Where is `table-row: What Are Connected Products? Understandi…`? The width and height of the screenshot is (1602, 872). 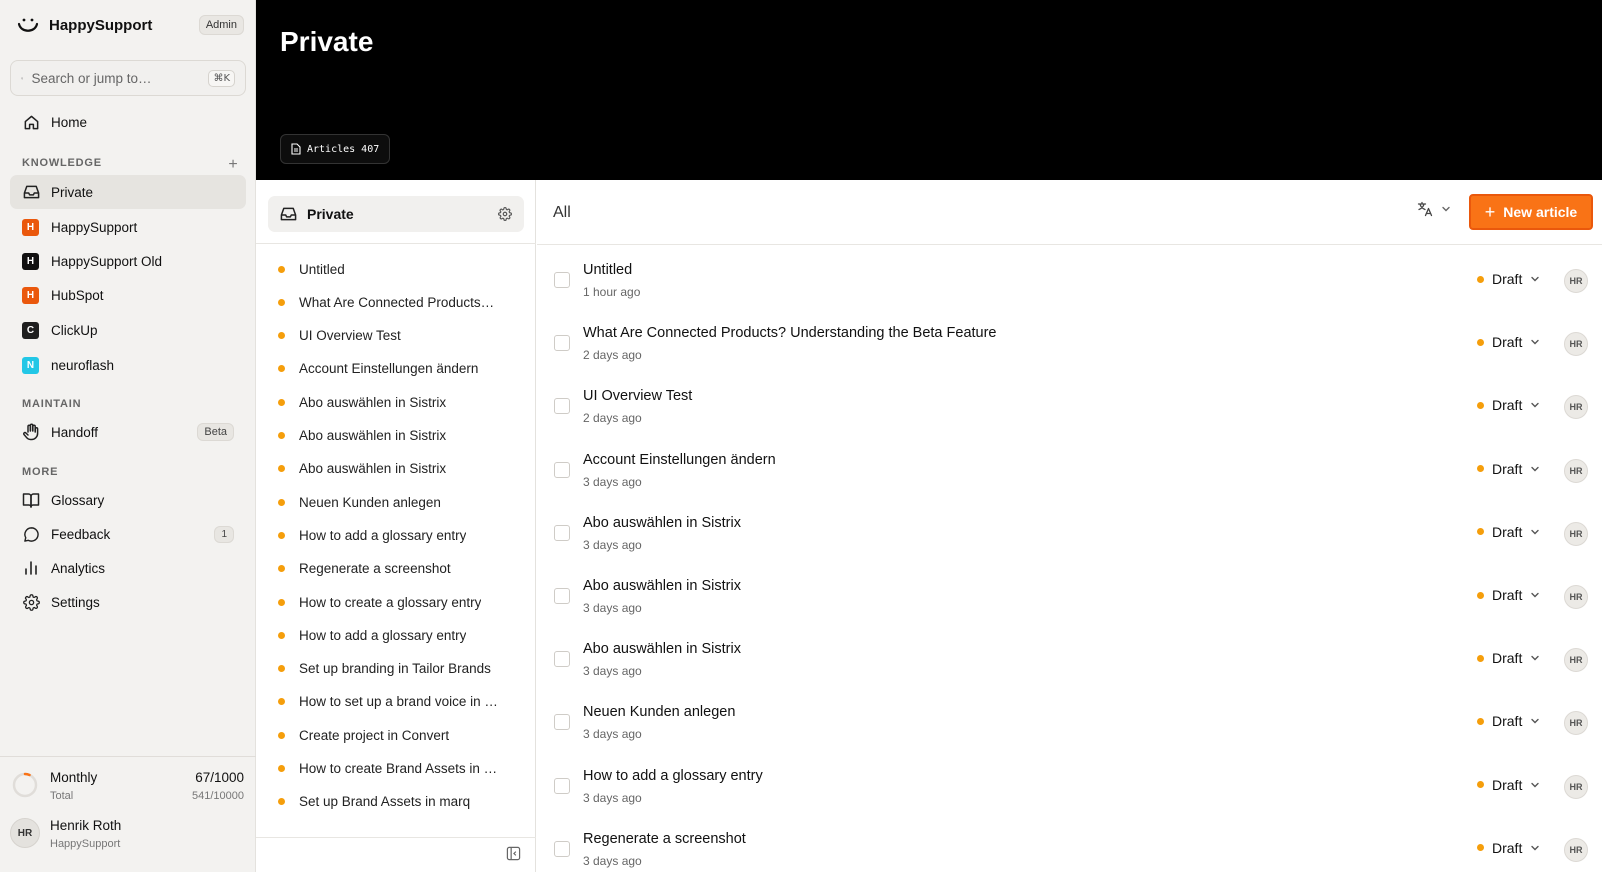 table-row: What Are Connected Products? Understandi… is located at coordinates (1069, 345).